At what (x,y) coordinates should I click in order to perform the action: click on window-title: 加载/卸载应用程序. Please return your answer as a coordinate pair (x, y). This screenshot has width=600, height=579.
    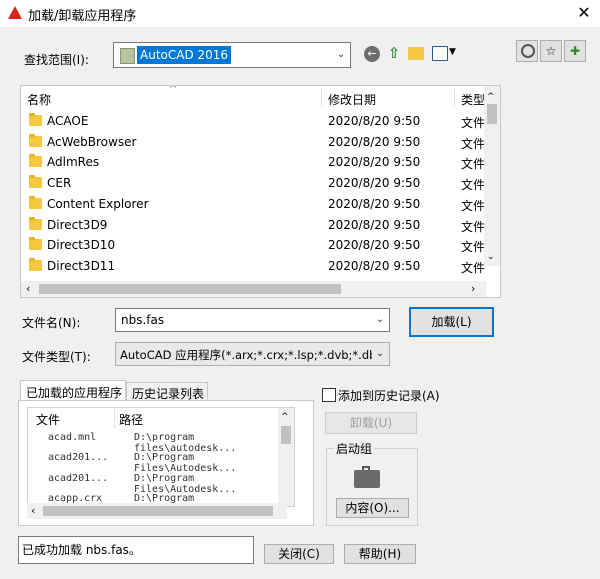
    Looking at the image, I should click on (82, 16).